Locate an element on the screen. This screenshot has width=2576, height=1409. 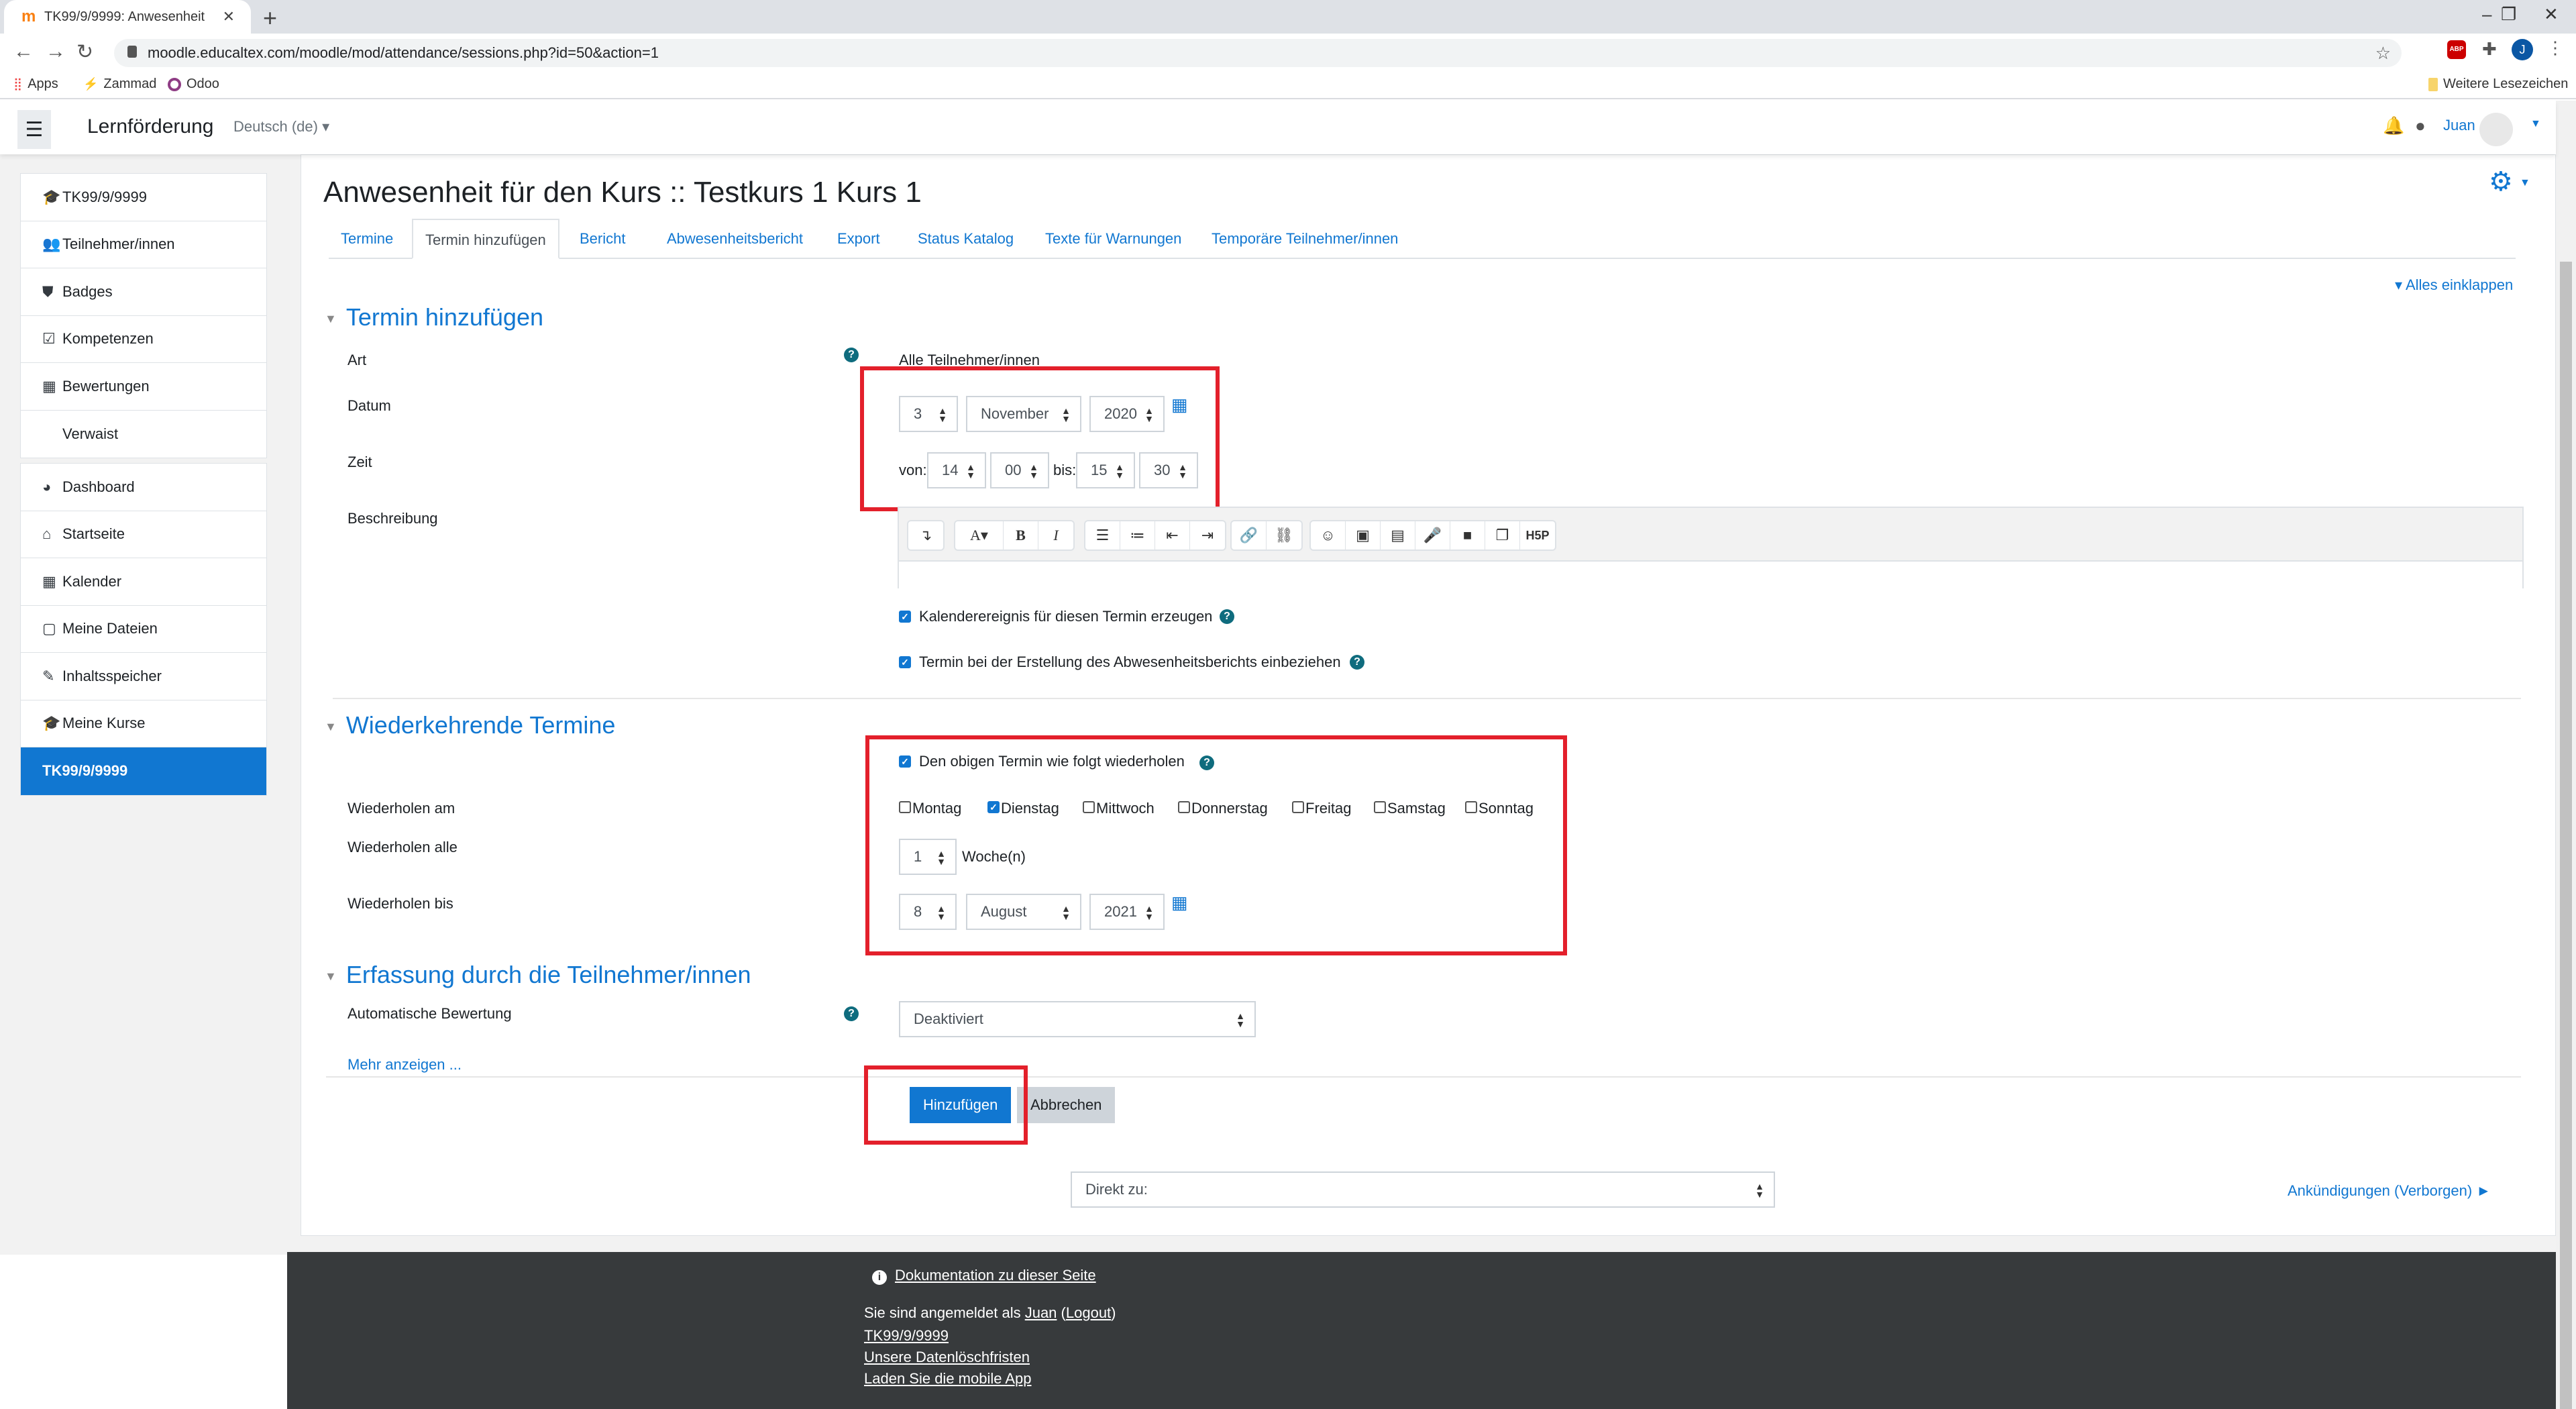
section-repeat-header: ▼ Wiederkehrende Termine is located at coordinates (470, 725).